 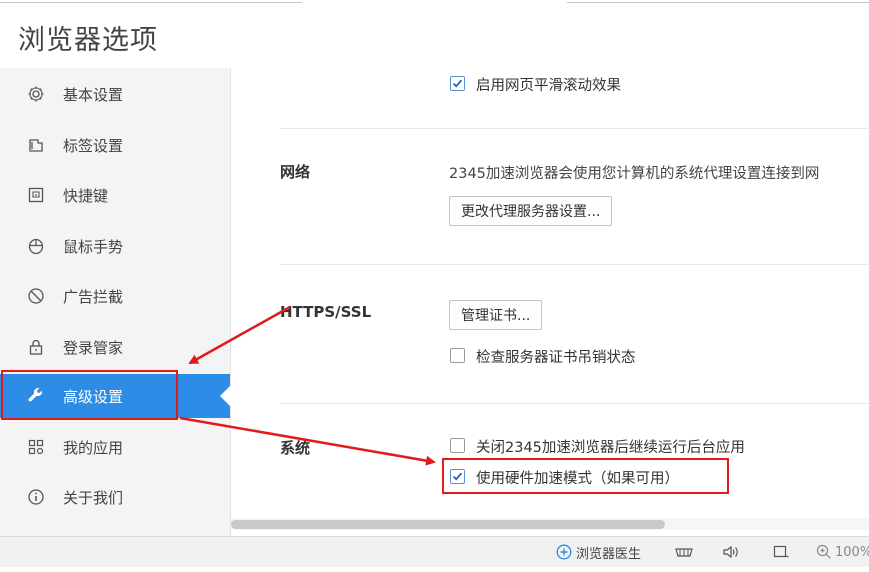 What do you see at coordinates (307, 385) in the screenshot?
I see `annotation-arrows` at bounding box center [307, 385].